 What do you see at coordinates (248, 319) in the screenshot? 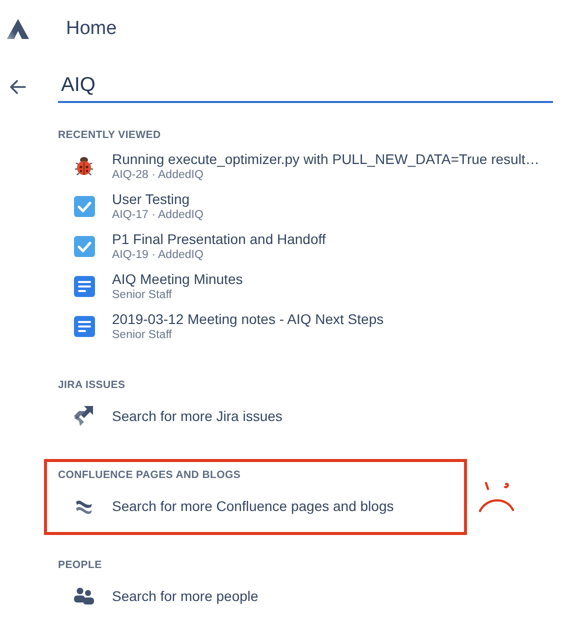
I see `result-title: 2019-03-12 Meeting notes - AIQ Next Steps` at bounding box center [248, 319].